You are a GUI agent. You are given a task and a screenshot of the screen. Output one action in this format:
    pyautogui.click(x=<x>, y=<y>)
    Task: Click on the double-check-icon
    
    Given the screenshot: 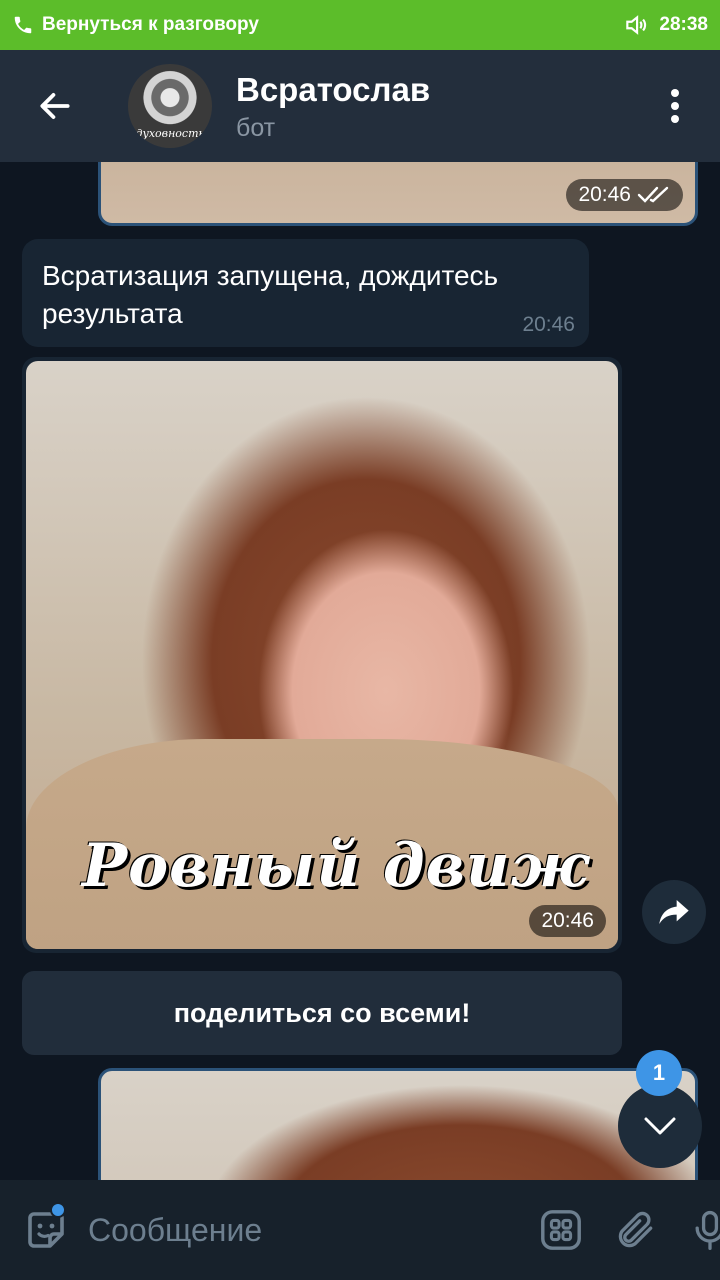 What is the action you would take?
    pyautogui.click(x=653, y=194)
    